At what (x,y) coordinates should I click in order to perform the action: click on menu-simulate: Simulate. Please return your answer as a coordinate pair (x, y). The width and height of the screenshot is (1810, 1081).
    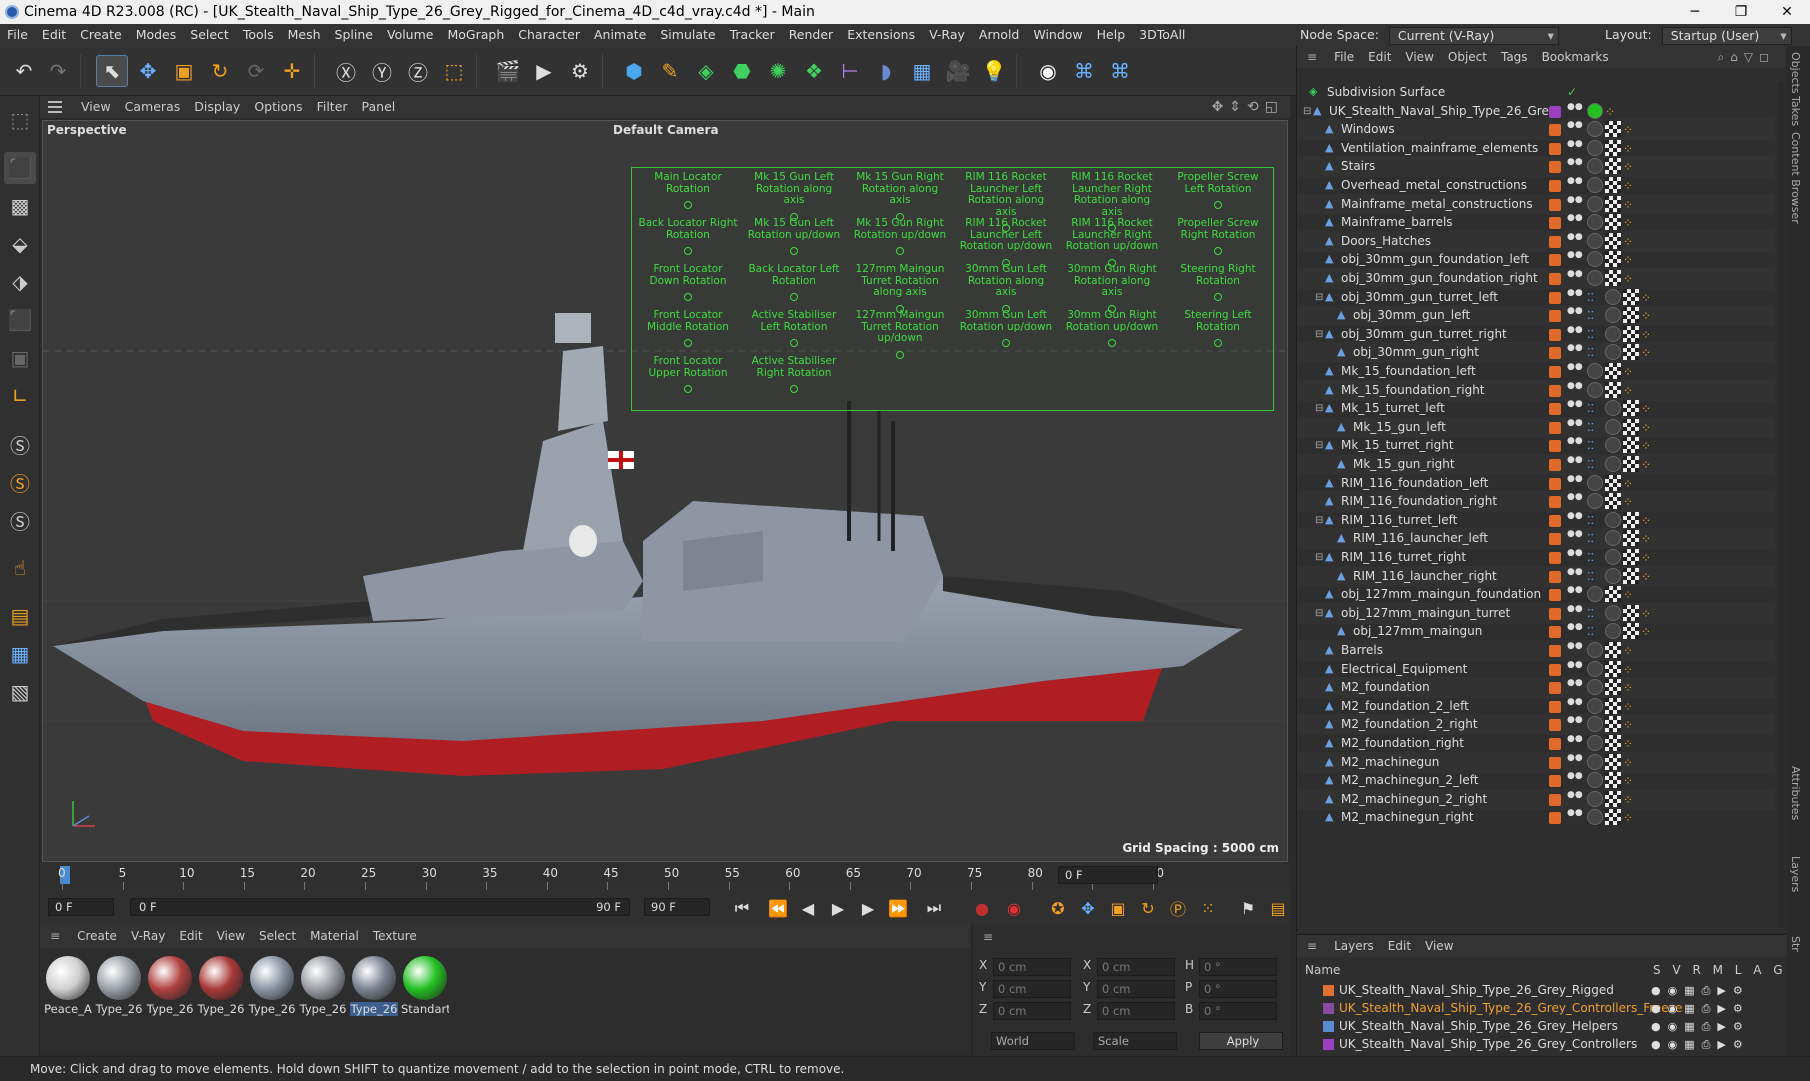
    Looking at the image, I should click on (687, 35).